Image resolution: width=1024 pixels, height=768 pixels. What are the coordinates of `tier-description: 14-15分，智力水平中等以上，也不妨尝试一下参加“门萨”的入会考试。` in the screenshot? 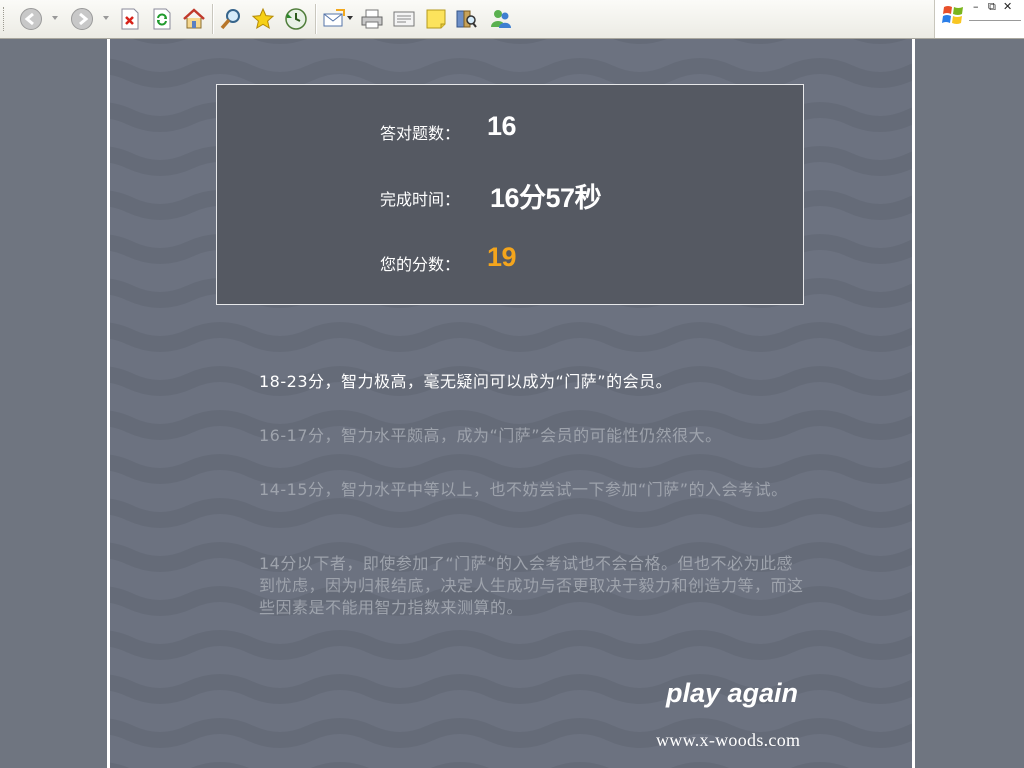 It's located at (523, 489).